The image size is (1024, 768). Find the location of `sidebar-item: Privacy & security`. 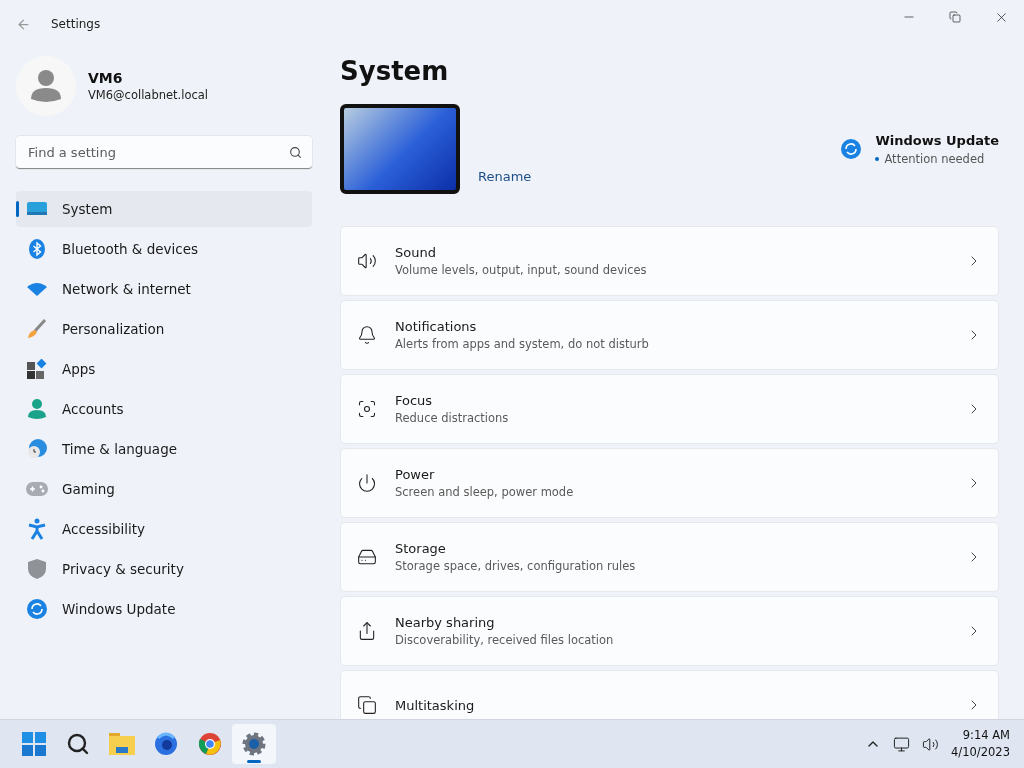

sidebar-item: Privacy & security is located at coordinates (164, 569).